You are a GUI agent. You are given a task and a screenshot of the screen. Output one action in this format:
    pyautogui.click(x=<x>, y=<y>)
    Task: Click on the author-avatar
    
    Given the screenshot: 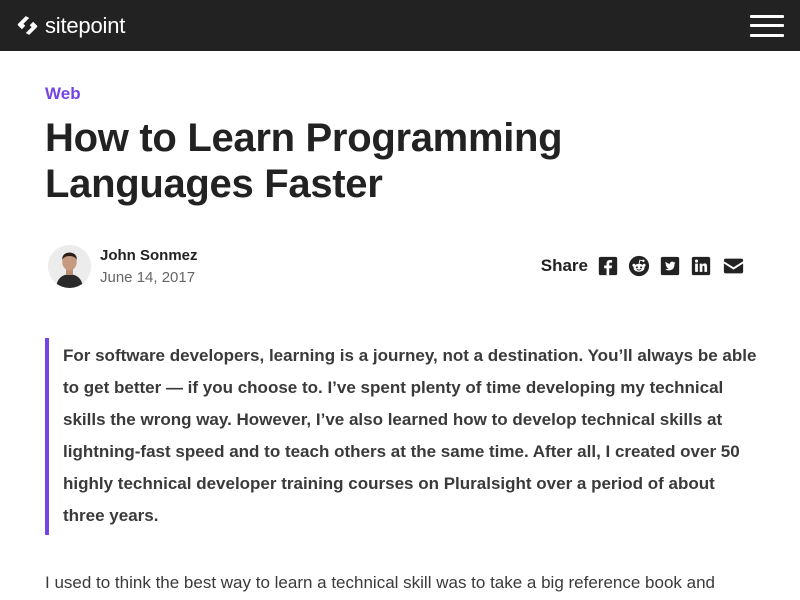 What is the action you would take?
    pyautogui.click(x=69, y=266)
    